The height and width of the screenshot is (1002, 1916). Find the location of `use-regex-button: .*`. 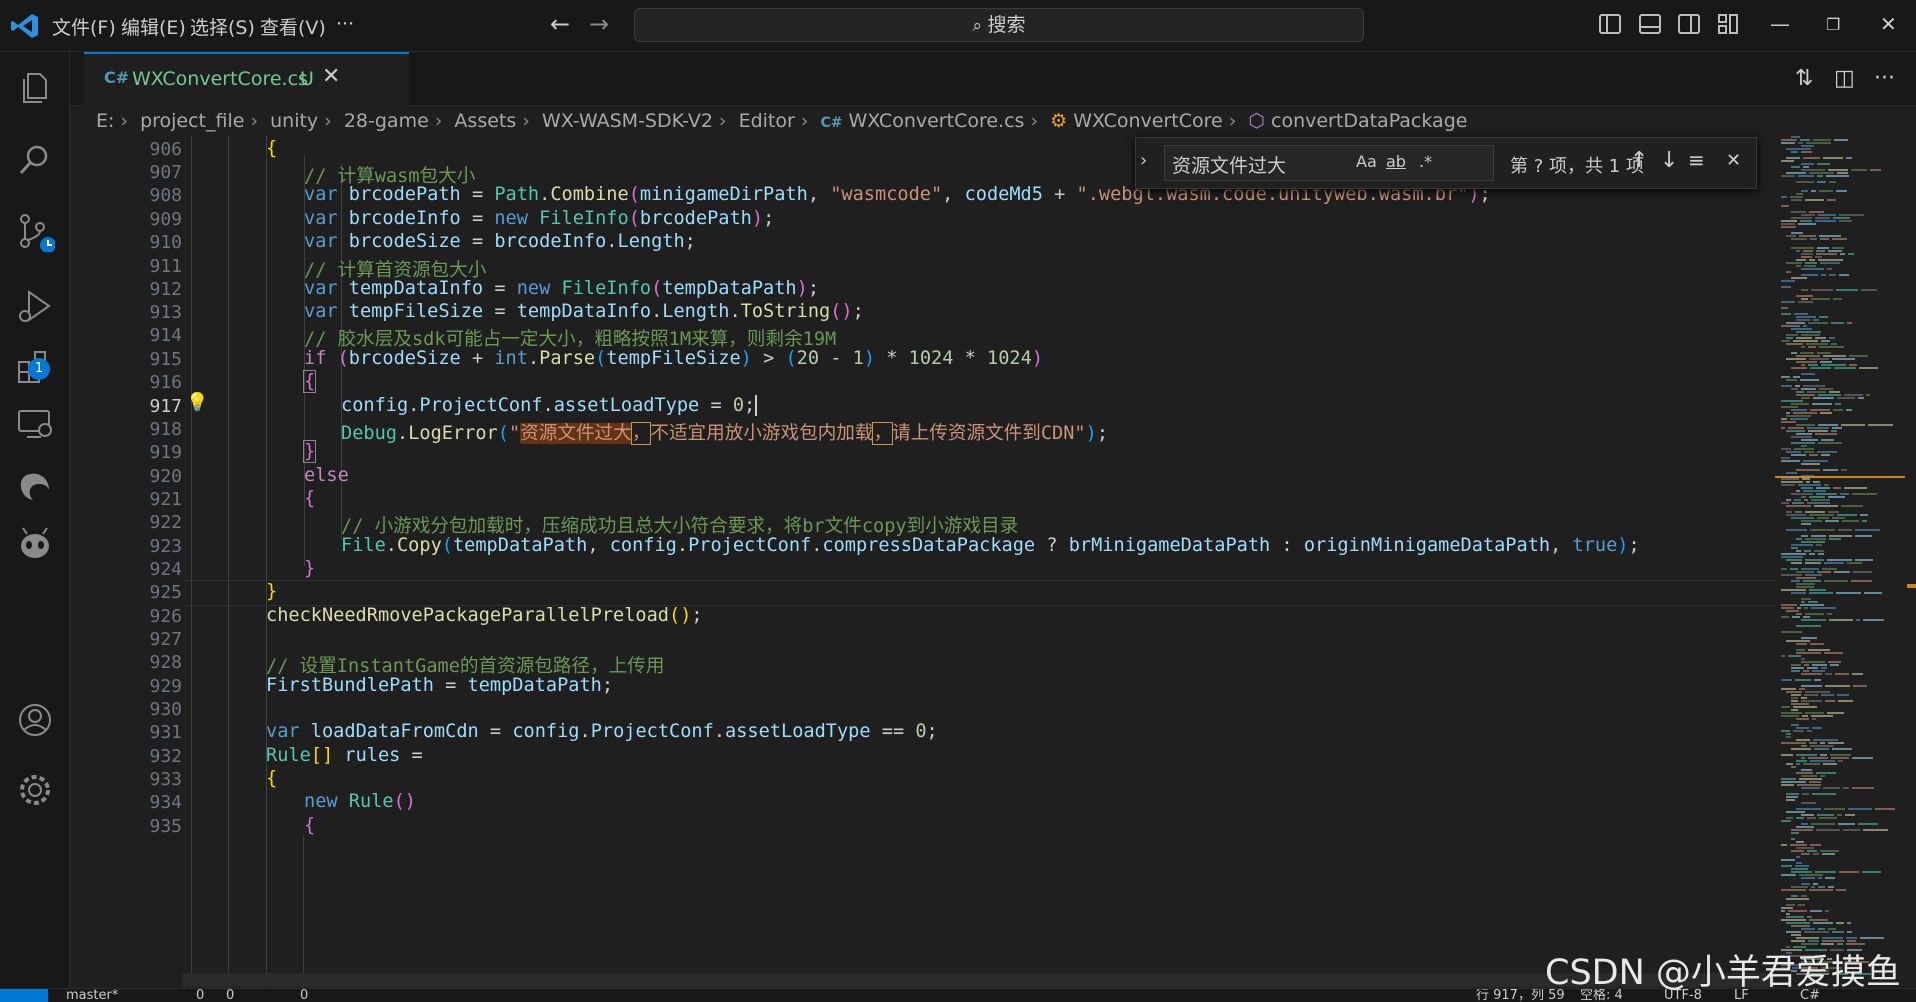

use-regex-button: .* is located at coordinates (1425, 161).